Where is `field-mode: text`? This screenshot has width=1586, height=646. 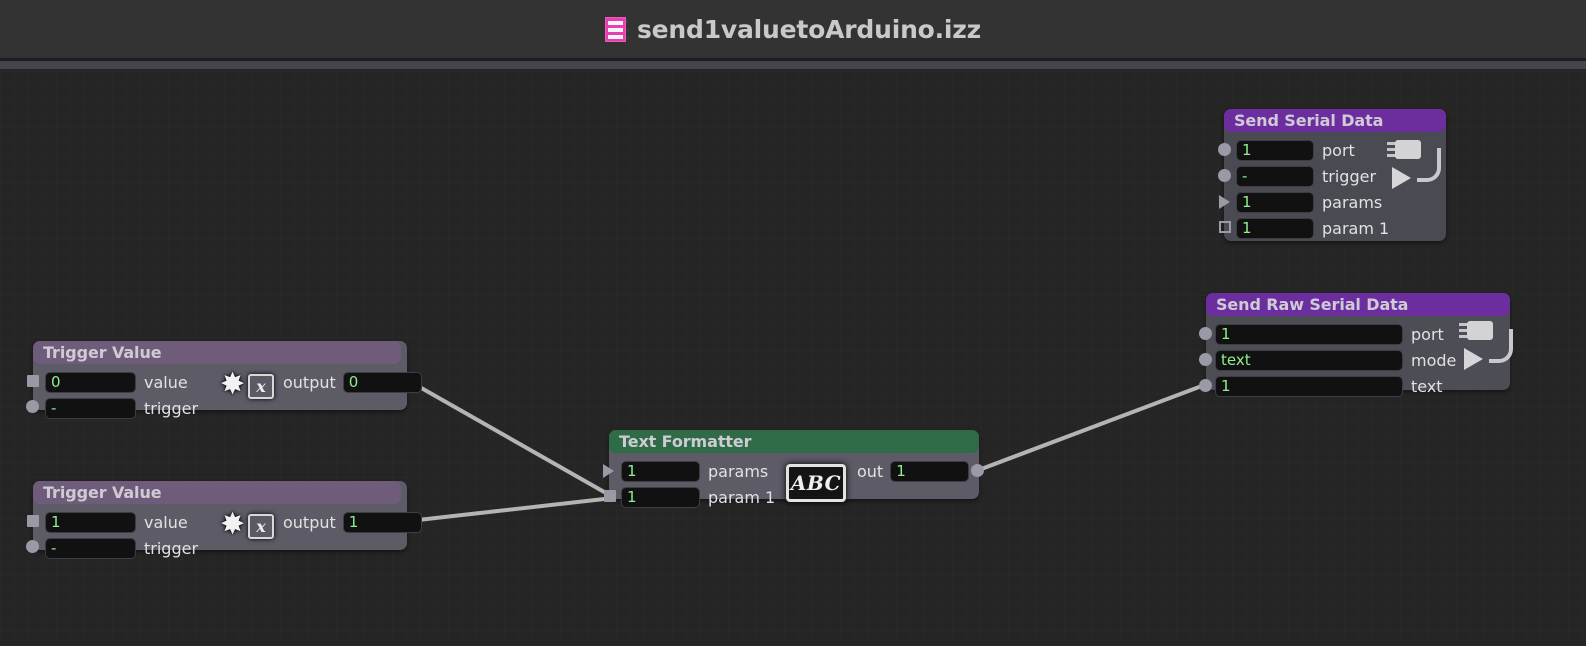
field-mode: text is located at coordinates (1309, 360).